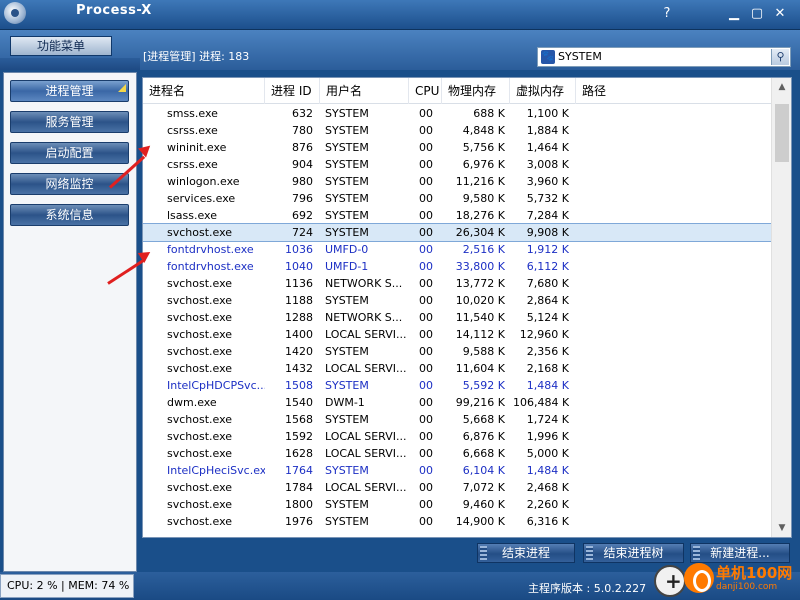 The height and width of the screenshot is (600, 800). Describe the element at coordinates (15, 13) in the screenshot. I see `app-logo-icon` at that location.